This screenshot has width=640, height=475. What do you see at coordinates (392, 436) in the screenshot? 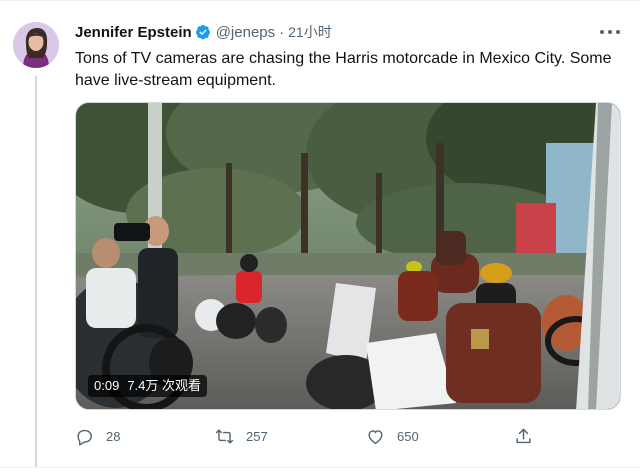
I see `like-button: 650` at bounding box center [392, 436].